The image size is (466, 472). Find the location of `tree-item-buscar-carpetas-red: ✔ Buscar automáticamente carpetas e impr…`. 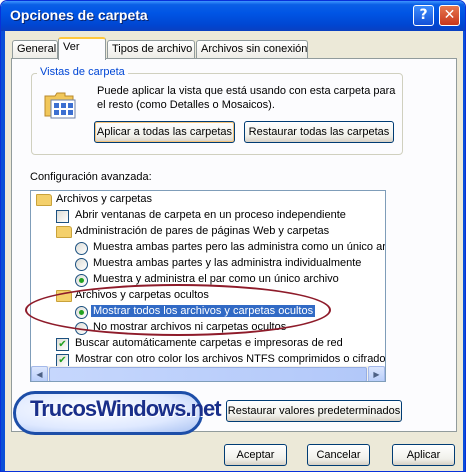

tree-item-buscar-carpetas-red: ✔ Buscar automáticamente carpetas e impr… is located at coordinates (208, 344).